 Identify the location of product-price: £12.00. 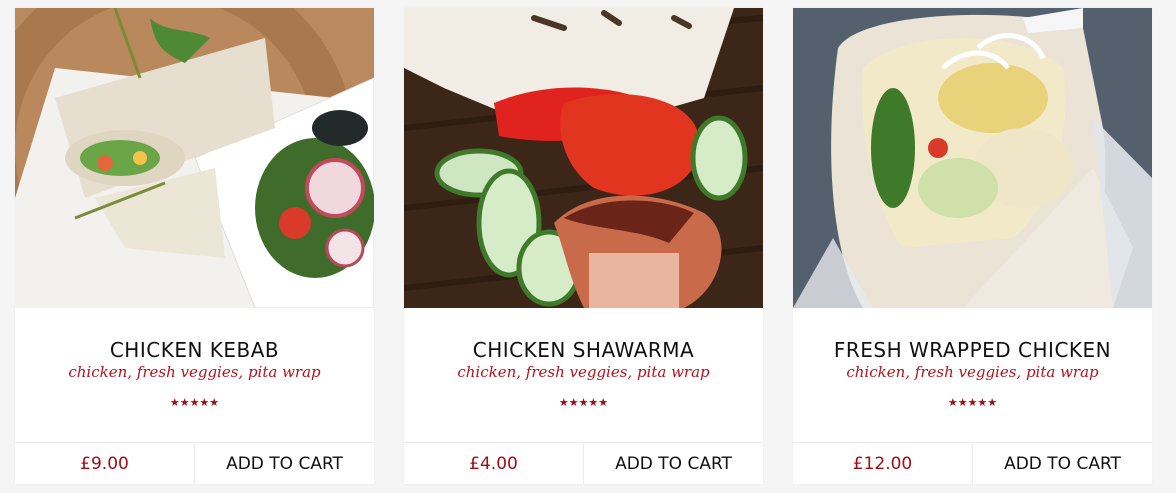
(883, 463).